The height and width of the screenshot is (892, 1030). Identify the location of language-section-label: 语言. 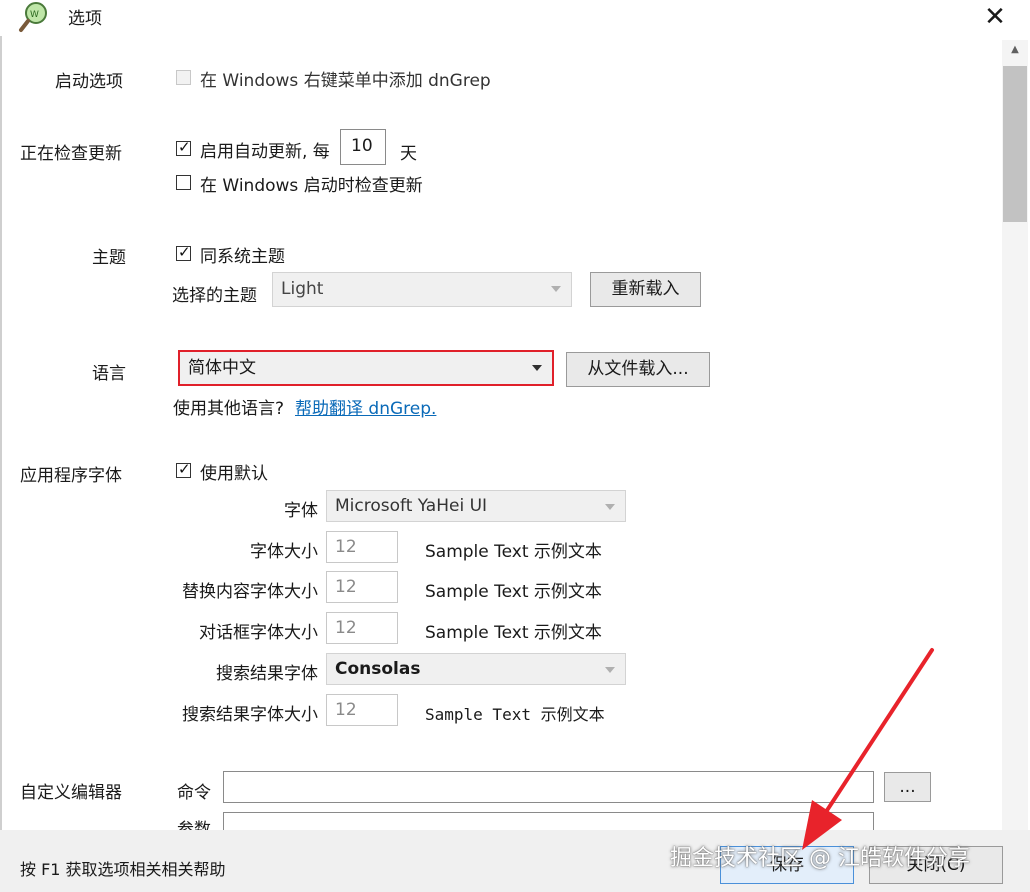
(109, 374).